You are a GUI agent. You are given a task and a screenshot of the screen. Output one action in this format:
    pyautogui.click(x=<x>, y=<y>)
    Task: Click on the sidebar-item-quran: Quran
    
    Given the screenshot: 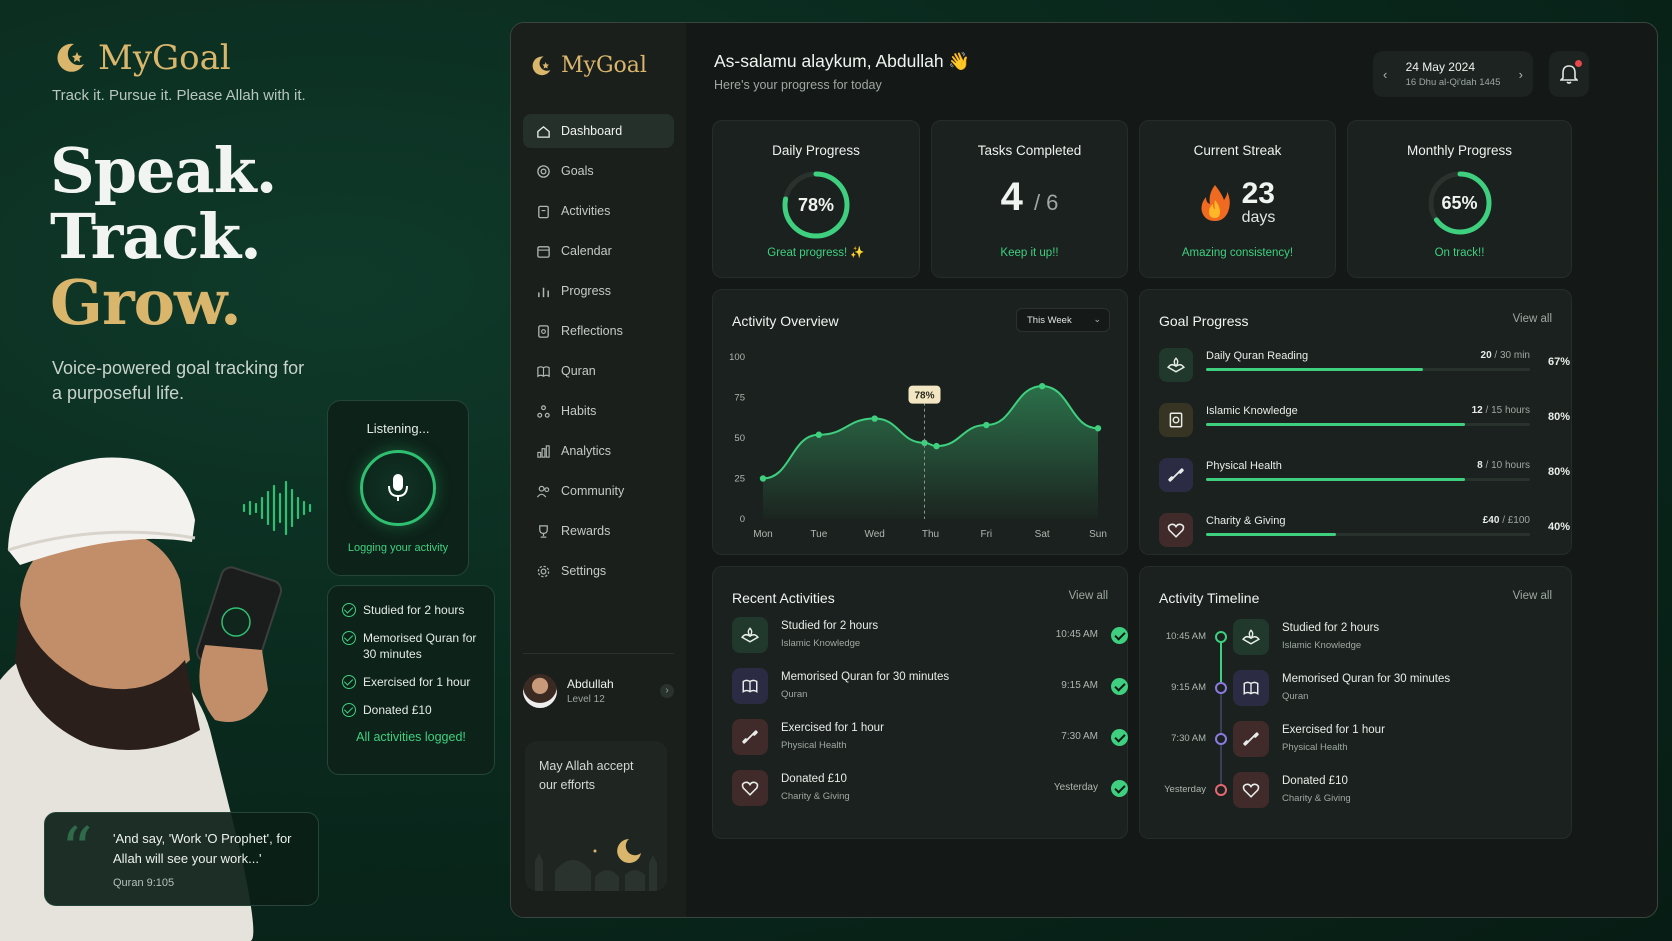 What is the action you would take?
    pyautogui.click(x=598, y=371)
    